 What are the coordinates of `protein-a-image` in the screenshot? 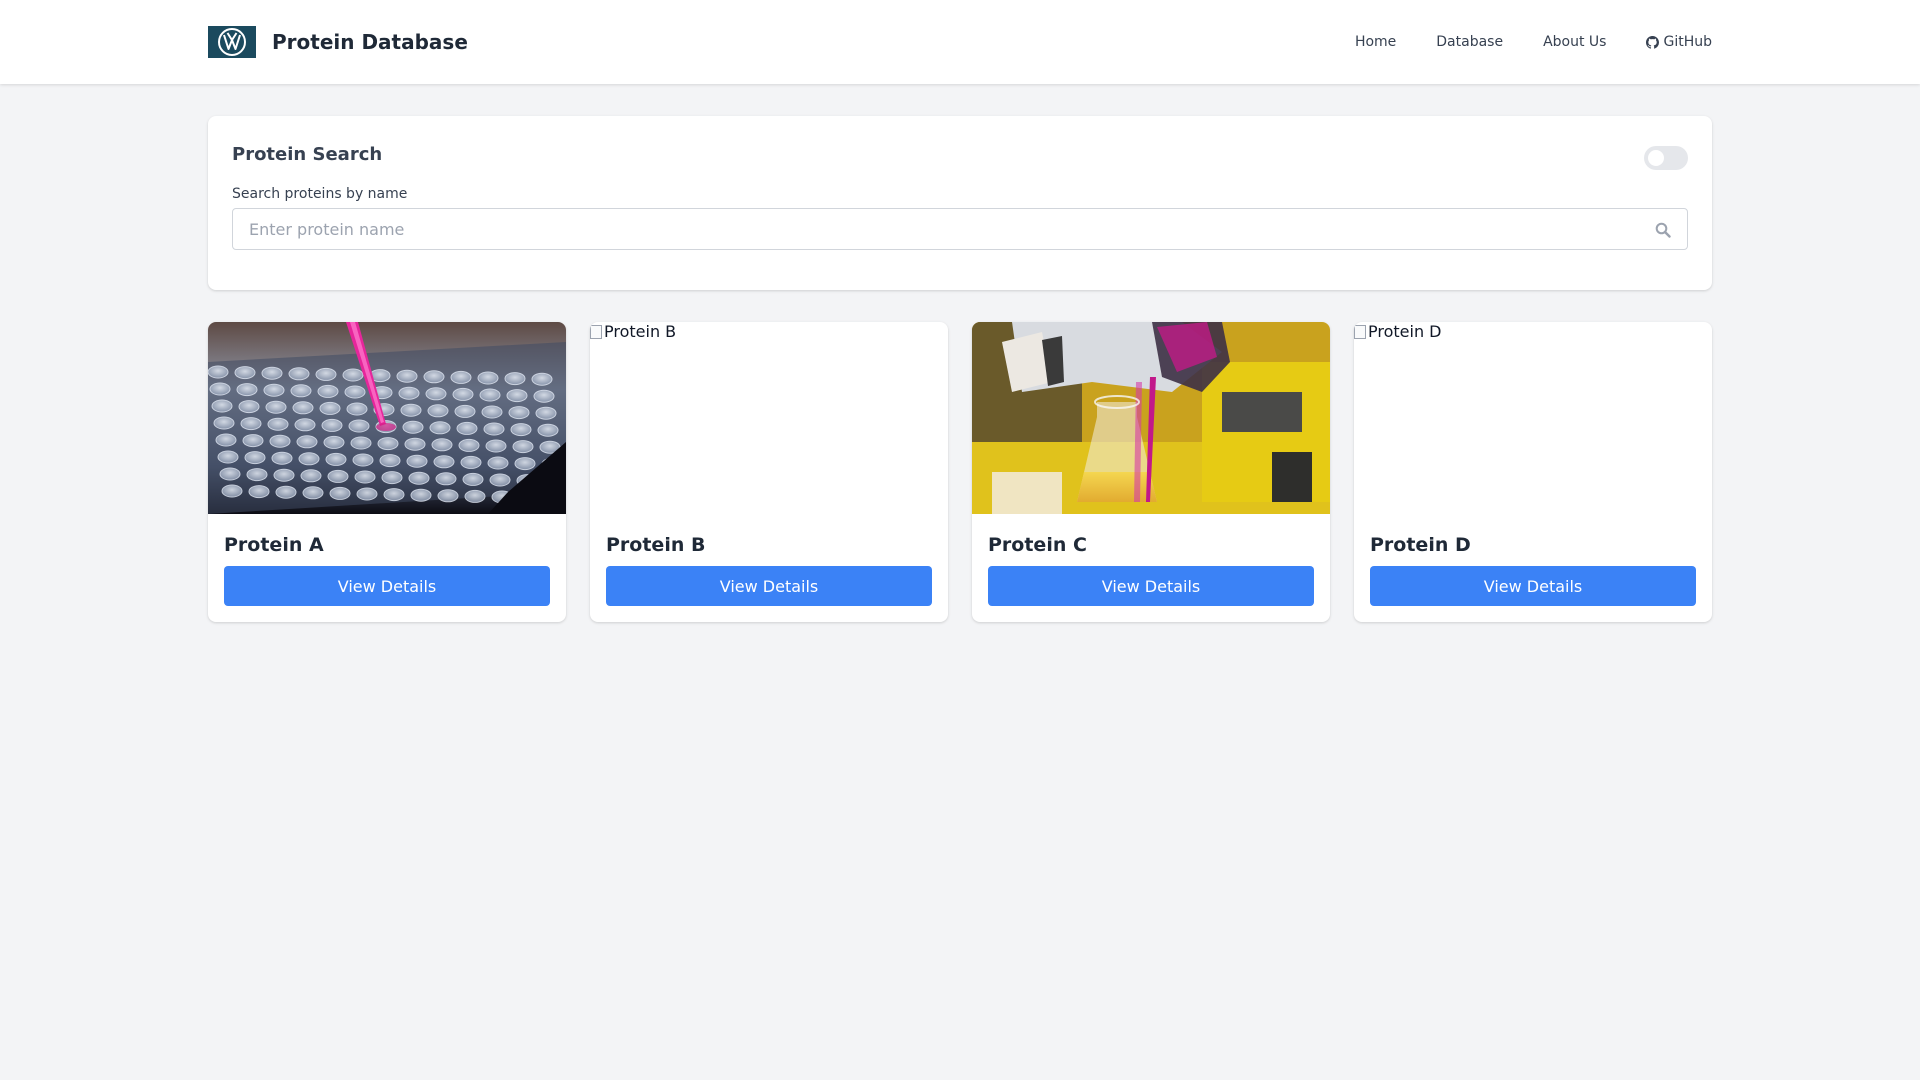 It's located at (387, 418).